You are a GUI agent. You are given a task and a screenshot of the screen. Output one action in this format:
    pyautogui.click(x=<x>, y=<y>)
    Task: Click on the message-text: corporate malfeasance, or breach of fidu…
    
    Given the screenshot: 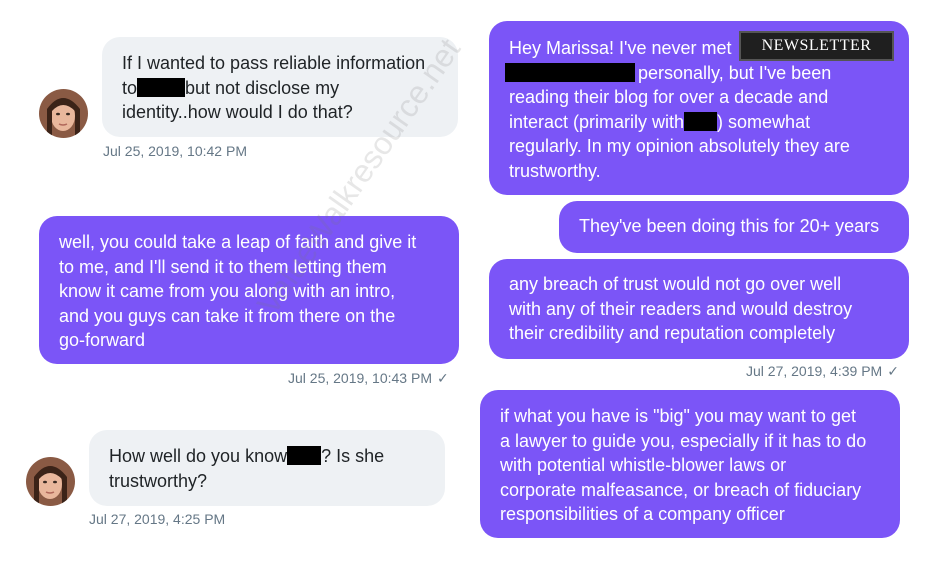 What is the action you would take?
    pyautogui.click(x=681, y=489)
    